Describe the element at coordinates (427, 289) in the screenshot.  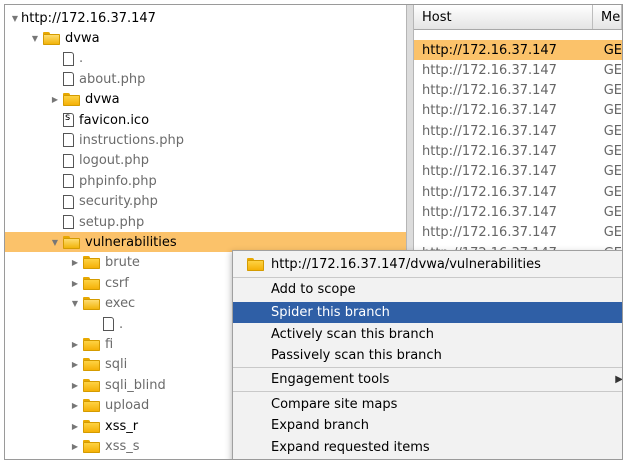
I see `menu-item-add-to-scope: Add to scope` at that location.